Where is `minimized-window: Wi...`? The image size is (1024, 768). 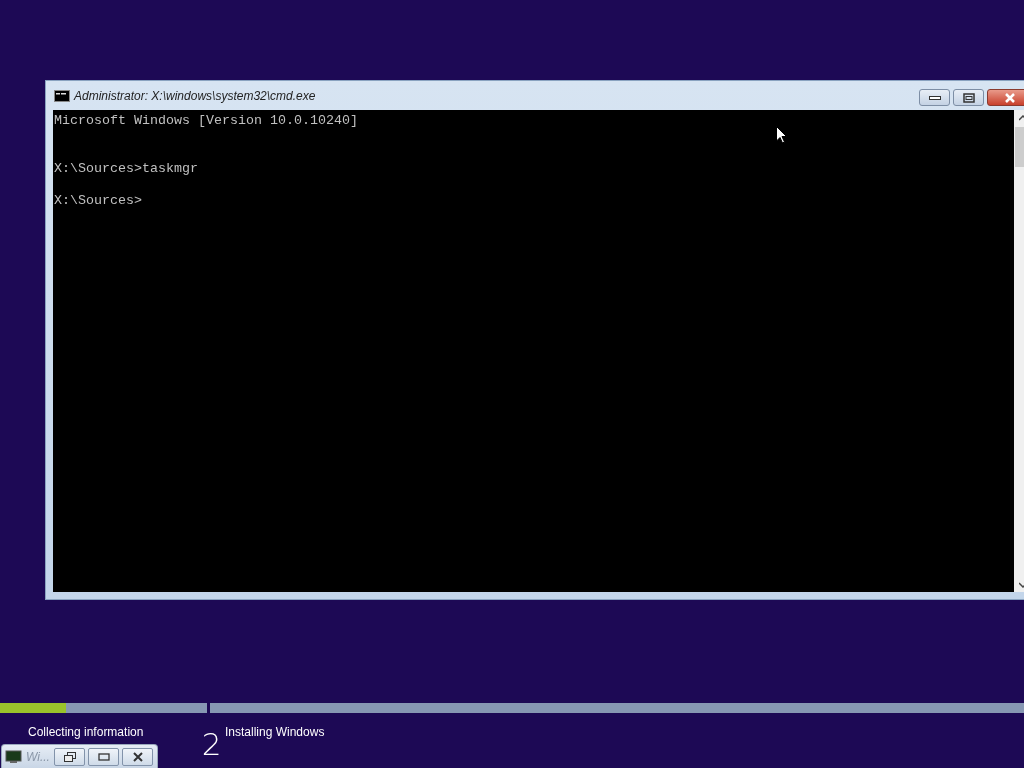
minimized-window: Wi... is located at coordinates (79, 756).